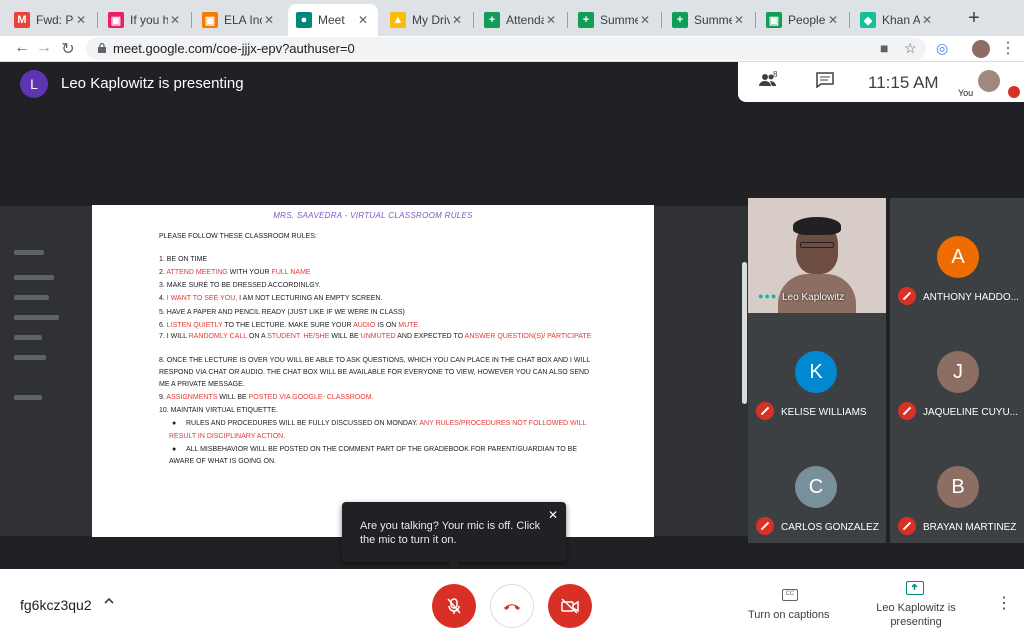 This screenshot has height=640, width=1024. I want to click on participant-avatar: B, so click(958, 487).